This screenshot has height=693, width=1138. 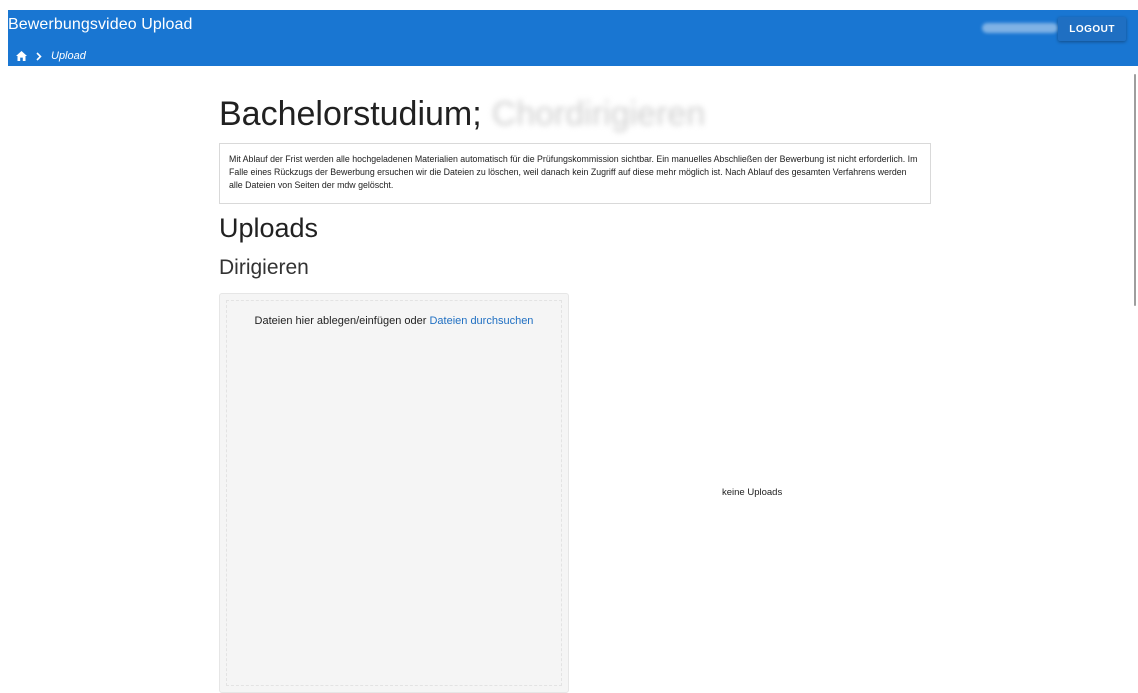 I want to click on page-title-redacted: Chordirigieren, so click(x=598, y=114).